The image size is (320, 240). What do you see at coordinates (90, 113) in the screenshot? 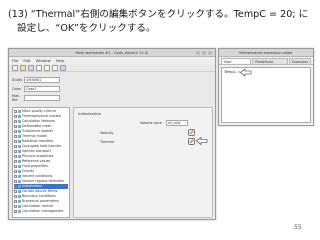
I see `panel-title: Initialization` at bounding box center [90, 113].